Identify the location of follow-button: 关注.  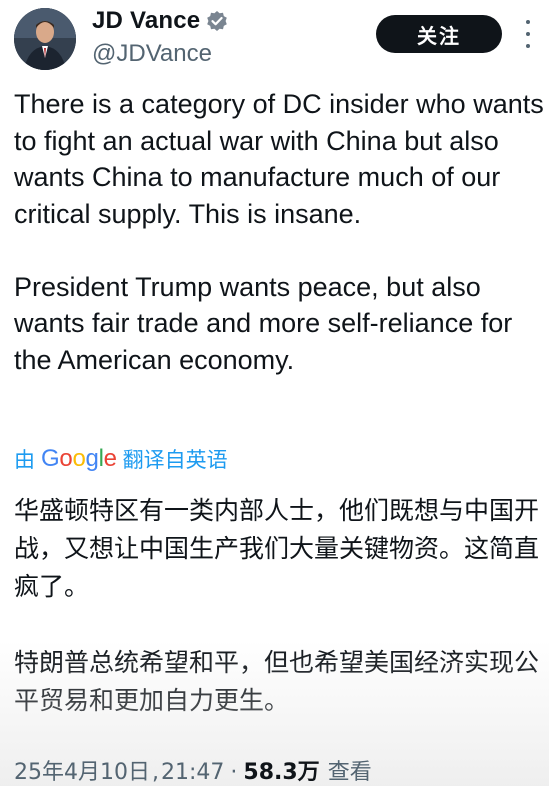
(439, 34).